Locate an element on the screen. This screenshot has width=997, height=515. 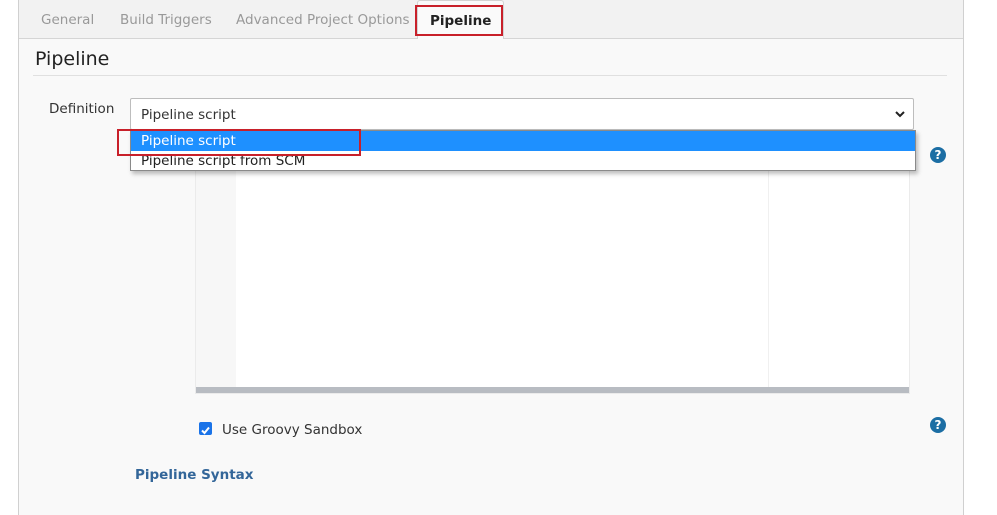
option-highlight-box is located at coordinates (239, 142).